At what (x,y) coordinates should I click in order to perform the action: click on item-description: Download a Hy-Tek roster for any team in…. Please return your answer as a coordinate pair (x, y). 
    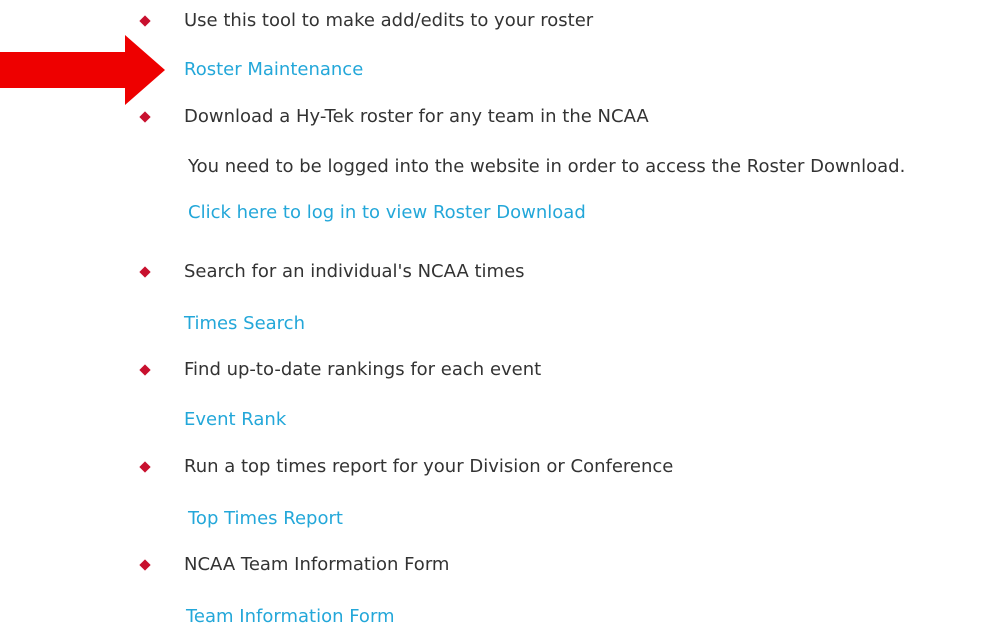
    Looking at the image, I should click on (416, 116).